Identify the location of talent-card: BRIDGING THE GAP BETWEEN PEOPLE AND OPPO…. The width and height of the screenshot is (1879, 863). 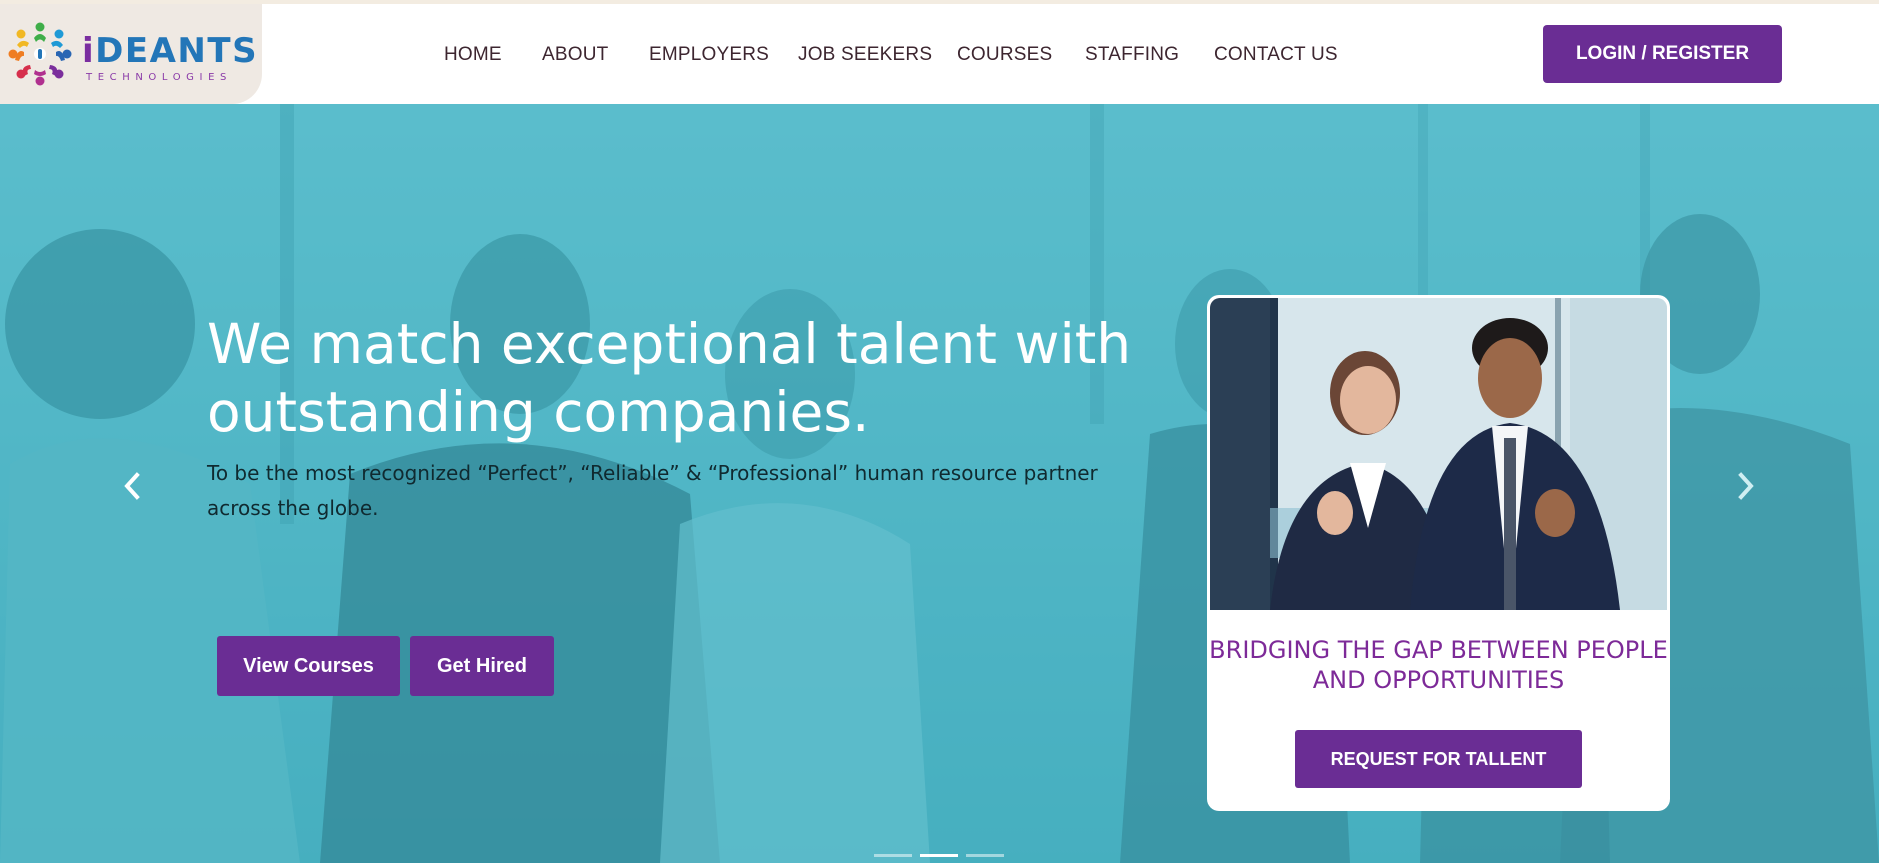
(1438, 553).